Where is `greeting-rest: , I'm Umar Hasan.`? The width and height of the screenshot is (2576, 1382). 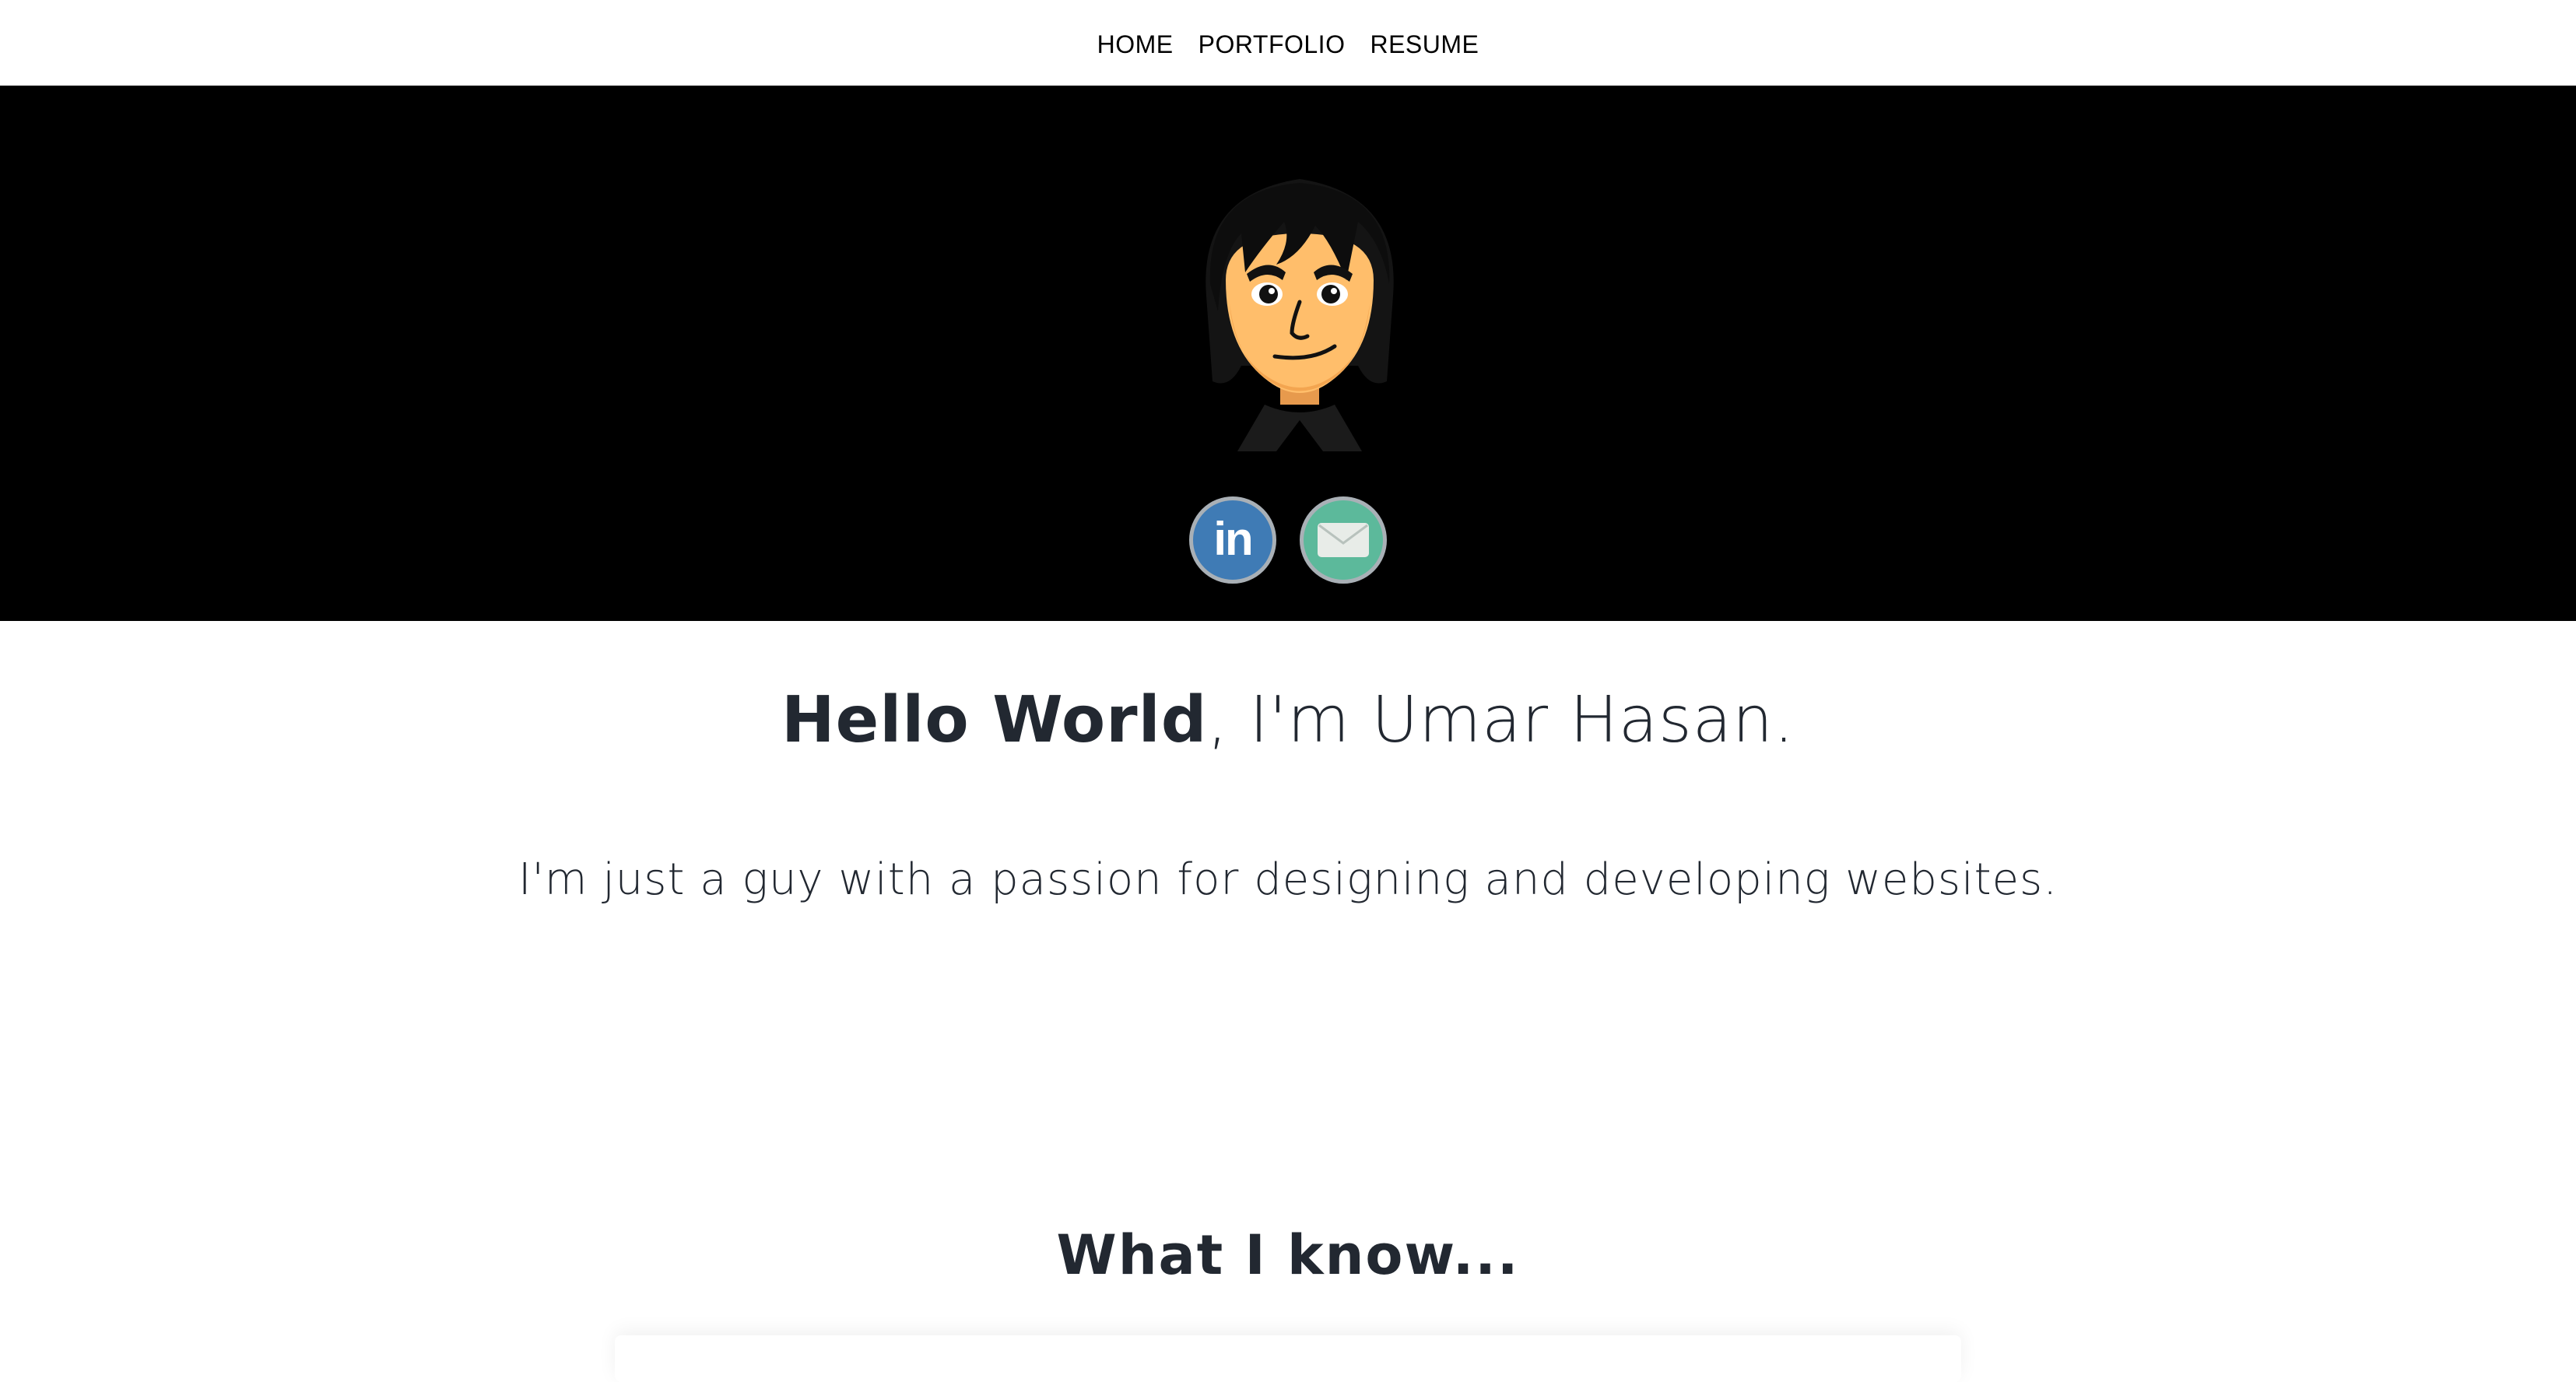
greeting-rest: , I'm Umar Hasan. is located at coordinates (1501, 720).